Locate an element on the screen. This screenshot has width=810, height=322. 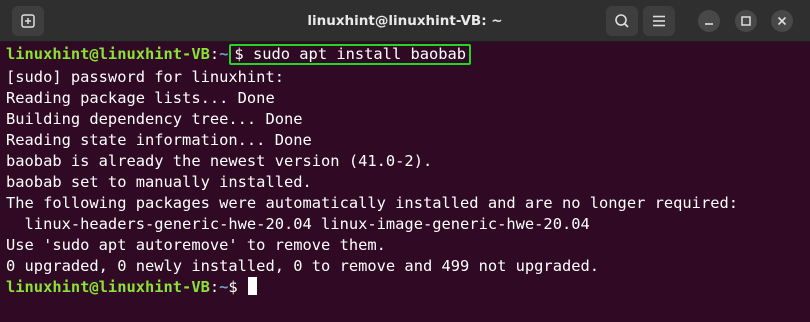
search-button is located at coordinates (622, 21).